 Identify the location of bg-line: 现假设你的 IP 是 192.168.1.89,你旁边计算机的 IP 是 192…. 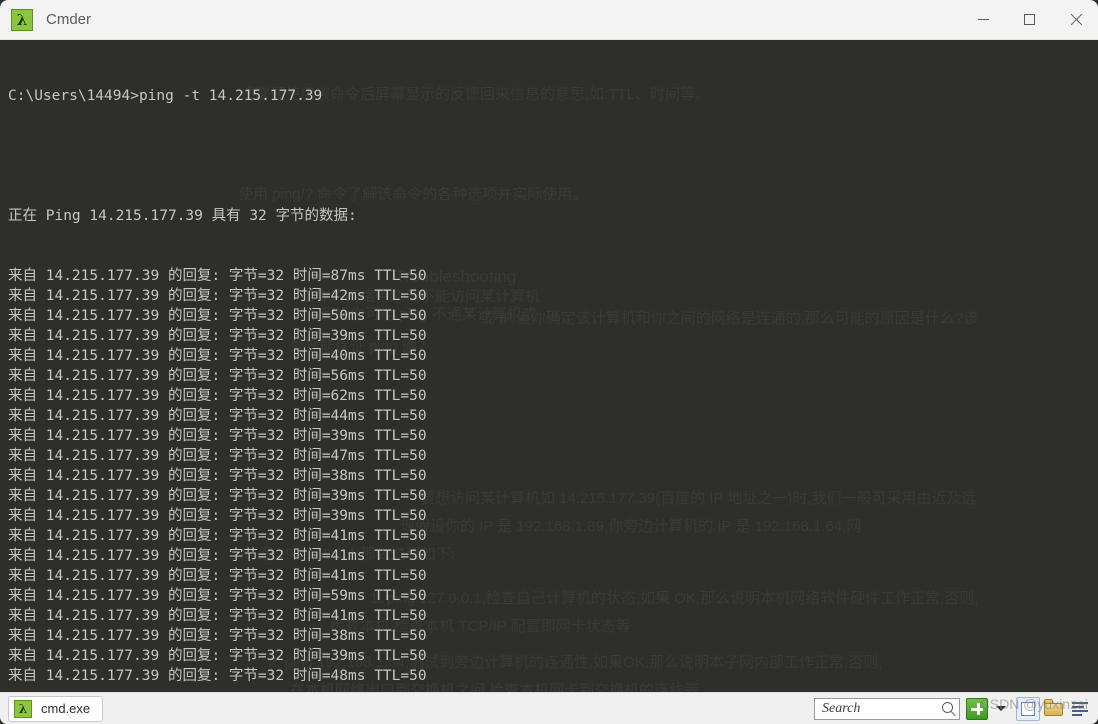
(631, 526).